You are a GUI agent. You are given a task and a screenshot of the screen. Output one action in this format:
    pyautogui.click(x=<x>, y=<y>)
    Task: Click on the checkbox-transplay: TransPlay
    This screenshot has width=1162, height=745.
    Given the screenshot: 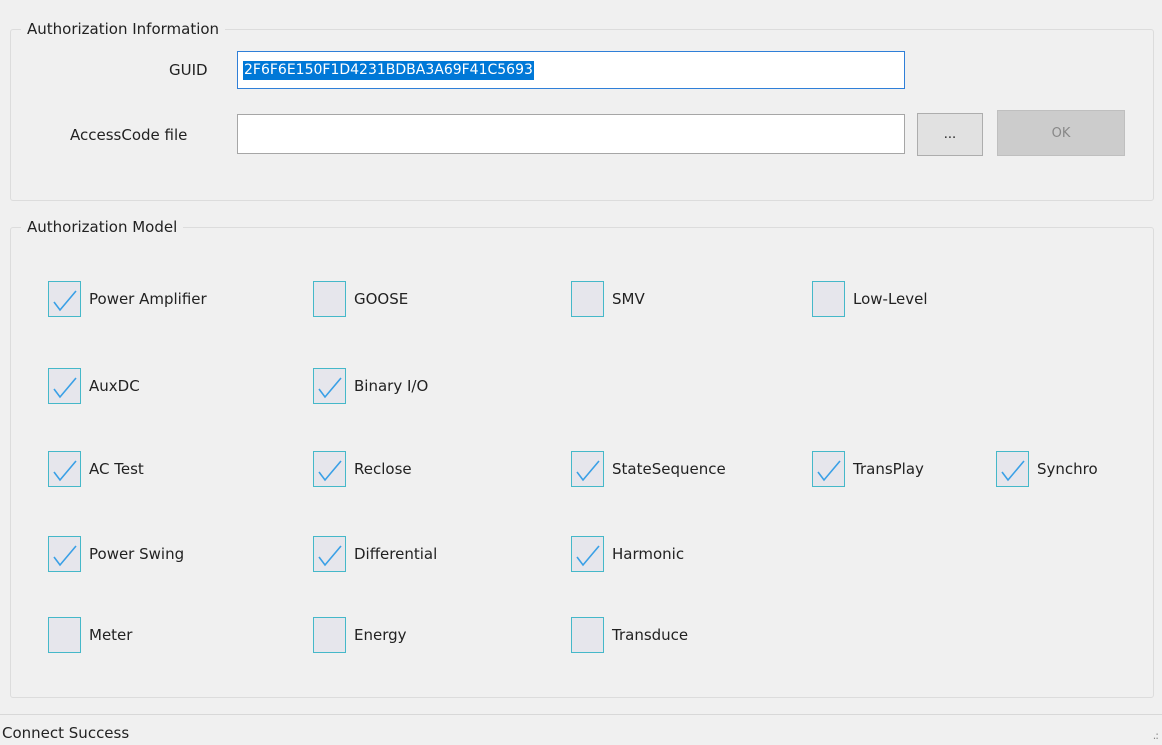 What is the action you would take?
    pyautogui.click(x=868, y=469)
    